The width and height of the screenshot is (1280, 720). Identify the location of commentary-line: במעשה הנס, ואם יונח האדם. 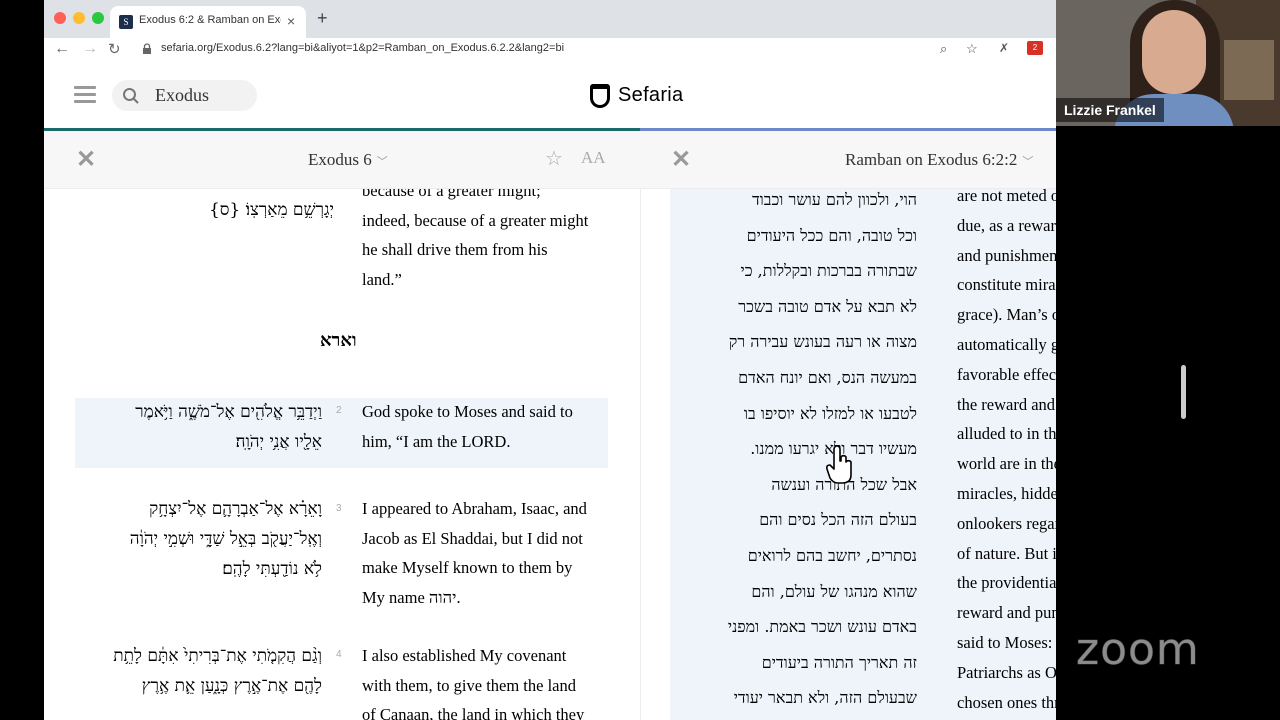
(827, 377).